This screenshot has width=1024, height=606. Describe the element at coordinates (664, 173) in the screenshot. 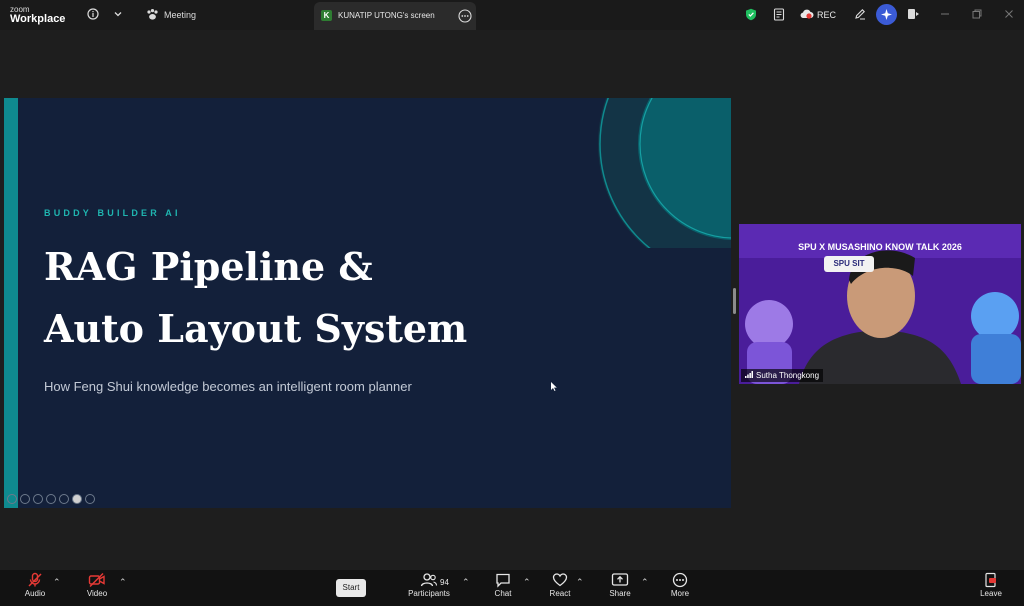

I see `decorative-circles` at that location.